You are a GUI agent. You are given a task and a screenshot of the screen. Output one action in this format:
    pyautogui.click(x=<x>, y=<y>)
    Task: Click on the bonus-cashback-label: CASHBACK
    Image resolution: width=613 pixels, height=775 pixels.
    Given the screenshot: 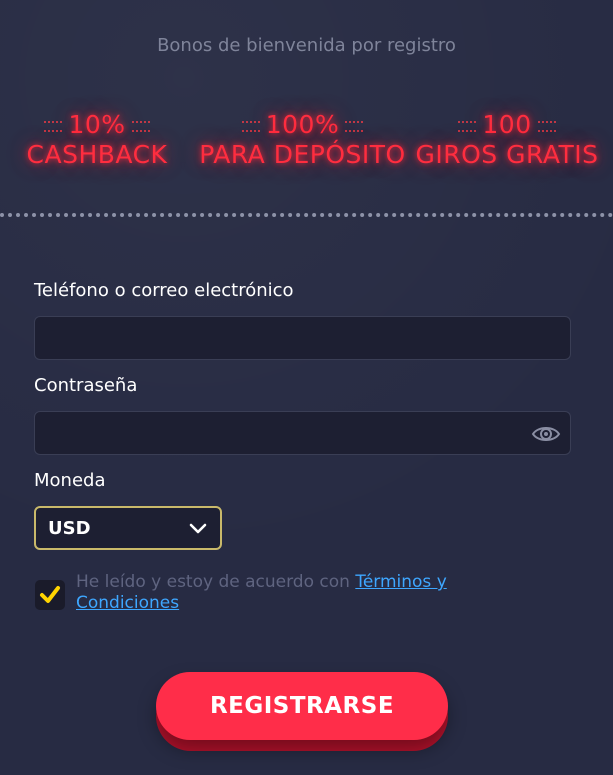 What is the action you would take?
    pyautogui.click(x=97, y=154)
    